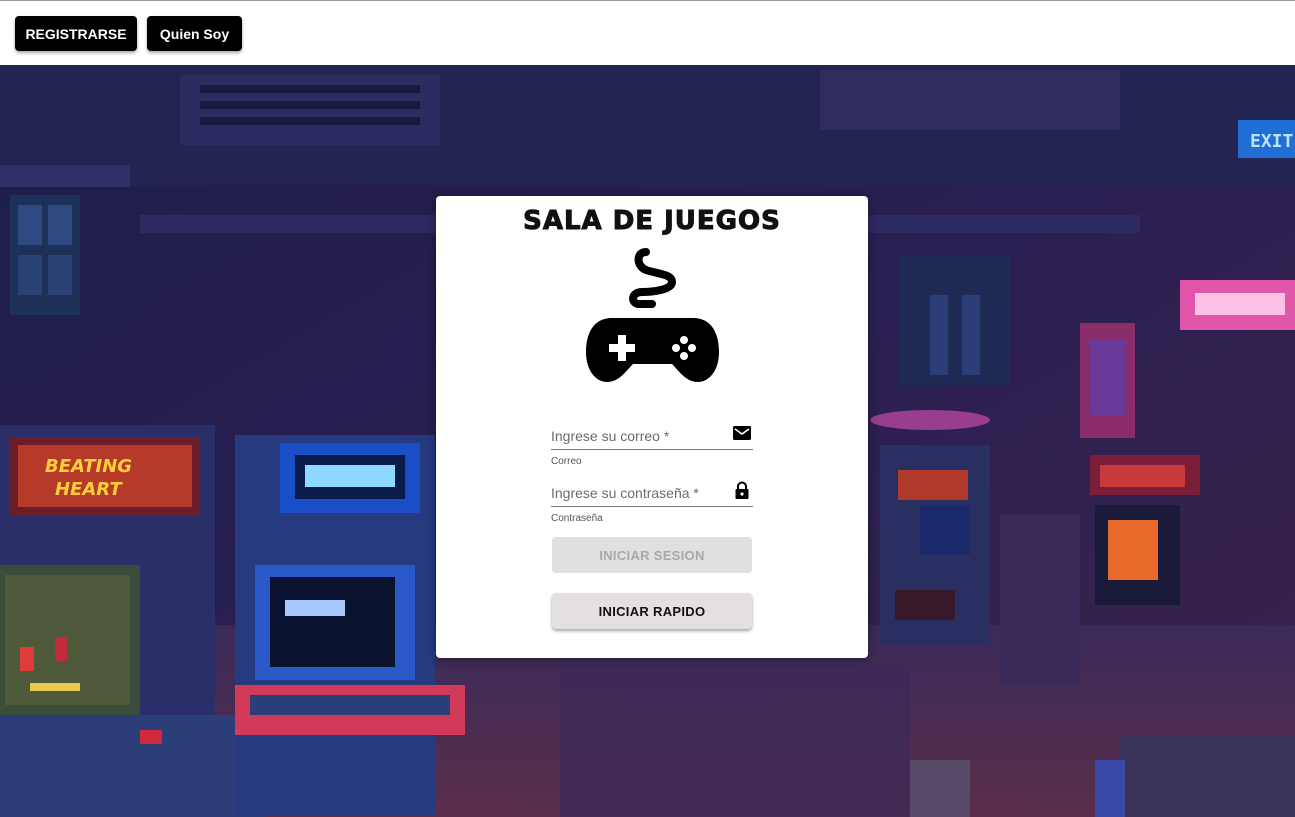 This screenshot has height=817, width=1295. Describe the element at coordinates (652, 611) in the screenshot. I see `quick-login-button: INICIAR RAPIDO` at that location.